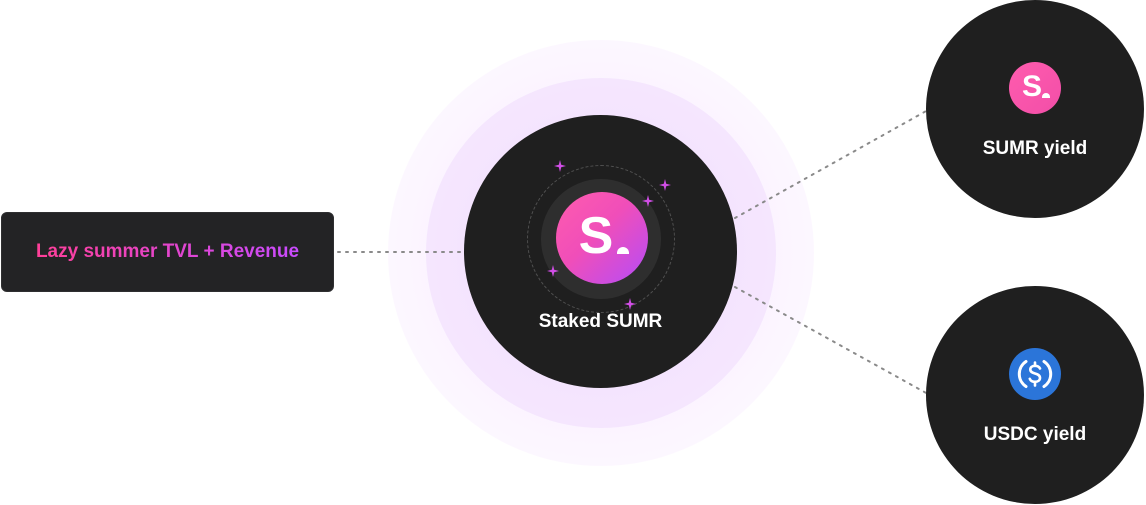 The height and width of the screenshot is (505, 1146). I want to click on source-label: Lazy summer TVL + Revenue, so click(167, 251).